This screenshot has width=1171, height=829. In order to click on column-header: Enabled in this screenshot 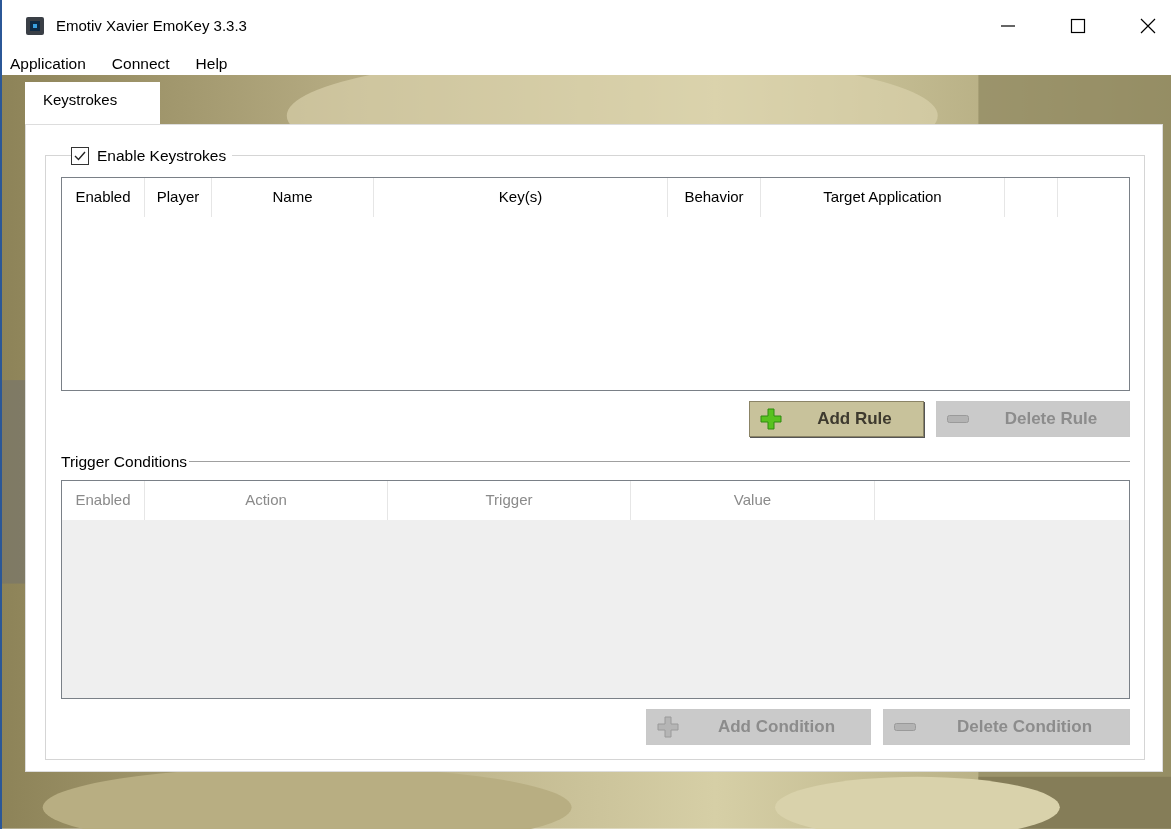, I will do `click(103, 197)`.